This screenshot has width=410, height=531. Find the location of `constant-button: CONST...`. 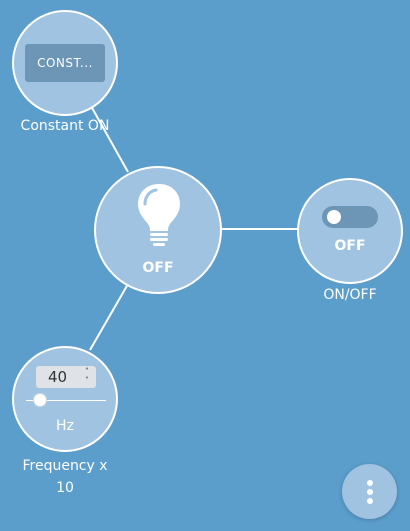

constant-button: CONST... is located at coordinates (65, 63).